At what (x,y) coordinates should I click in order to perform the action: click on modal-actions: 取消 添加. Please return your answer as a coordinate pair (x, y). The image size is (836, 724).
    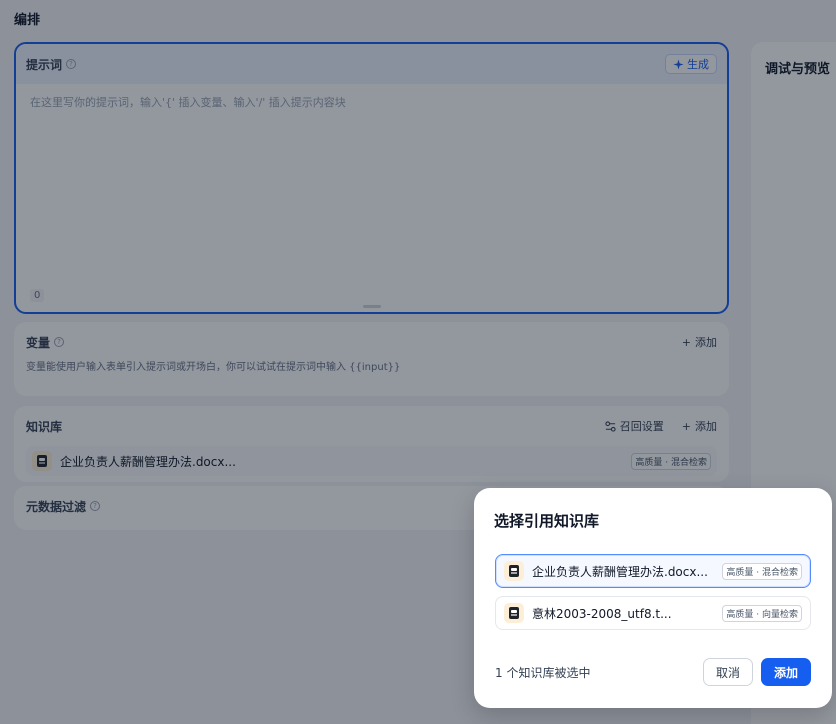
    Looking at the image, I should click on (756, 672).